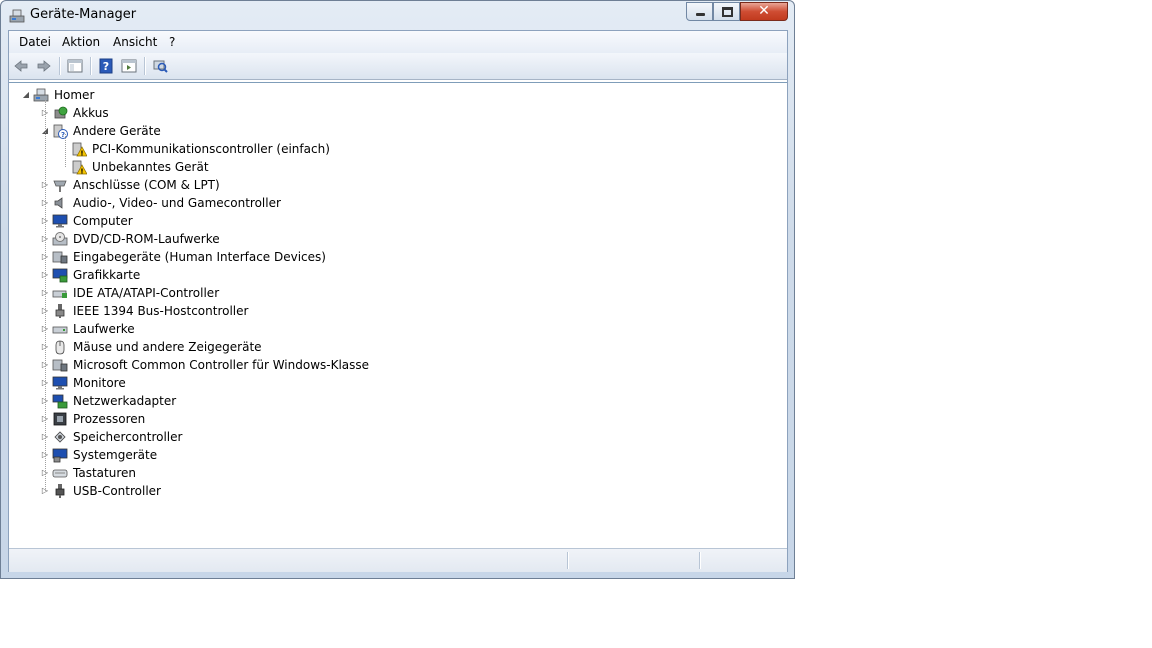  I want to click on storage-controller-icon, so click(60, 437).